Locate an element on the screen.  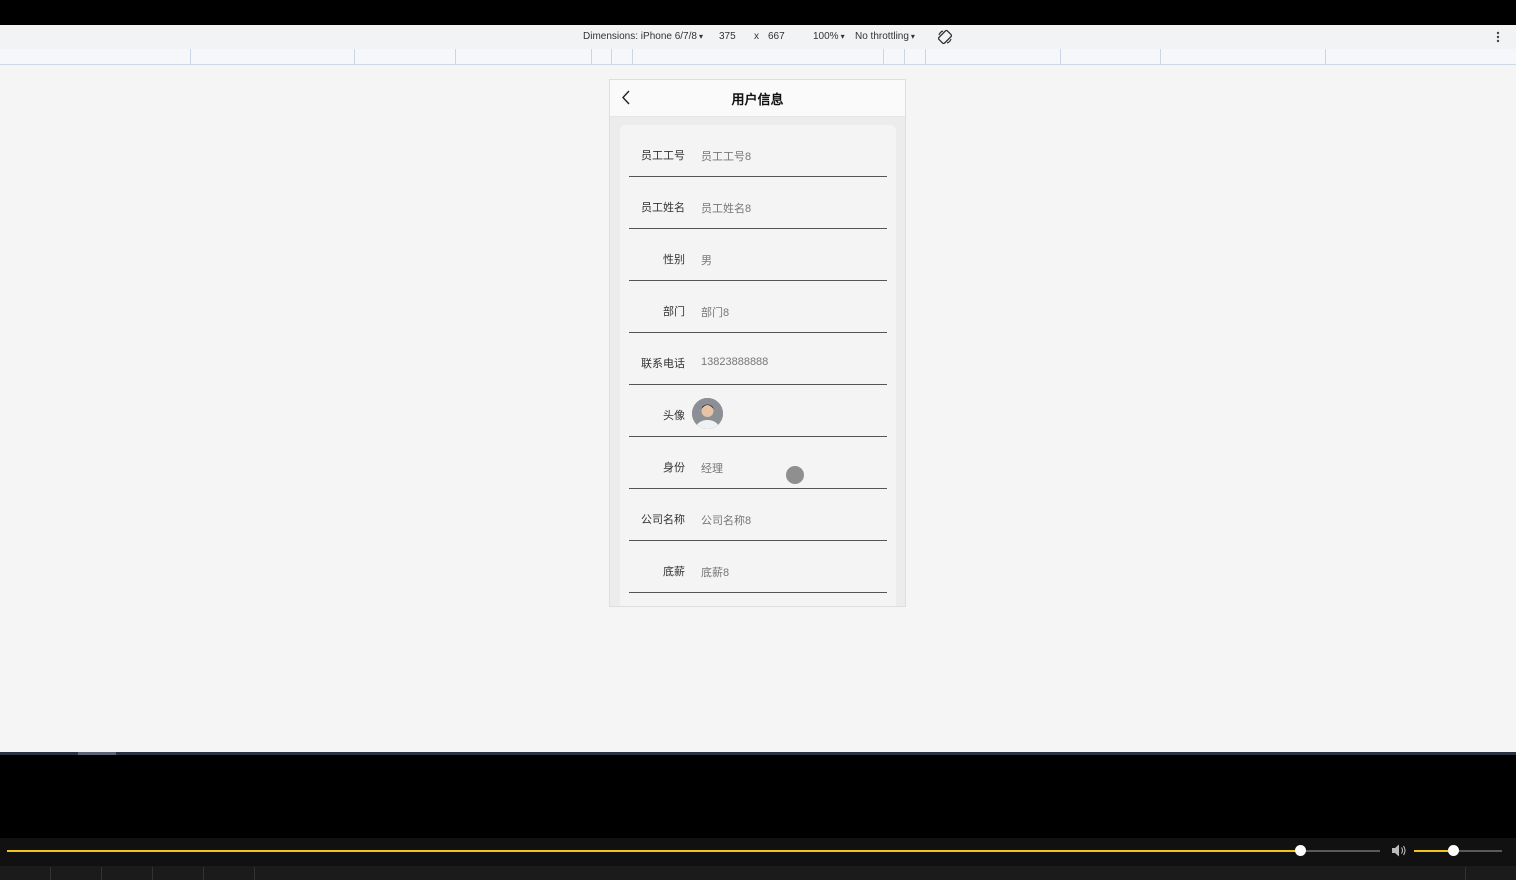
field-label: 身份 is located at coordinates (674, 468).